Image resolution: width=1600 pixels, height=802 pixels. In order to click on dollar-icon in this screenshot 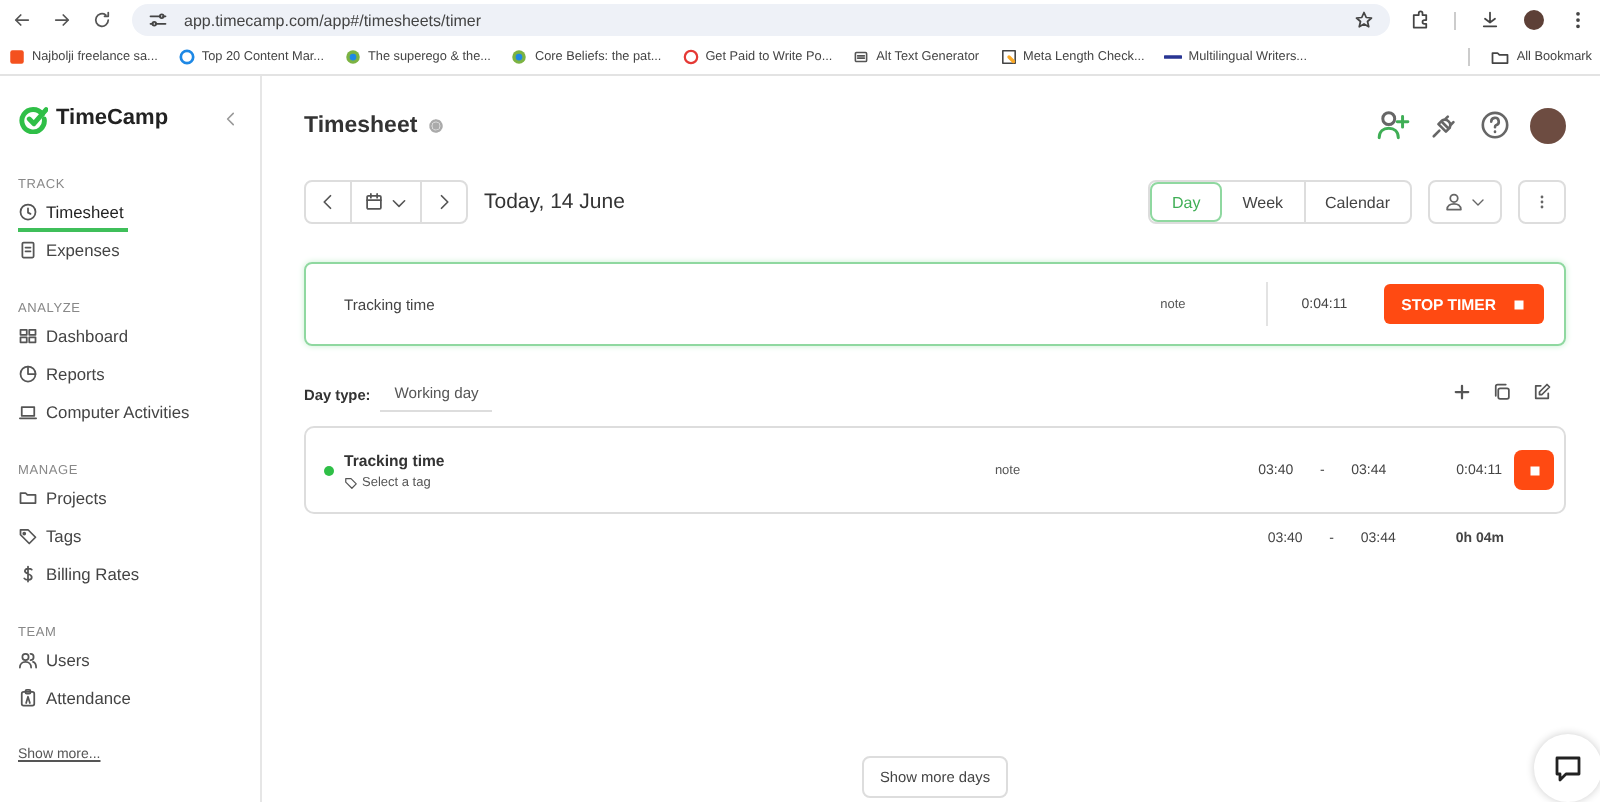, I will do `click(28, 573)`.